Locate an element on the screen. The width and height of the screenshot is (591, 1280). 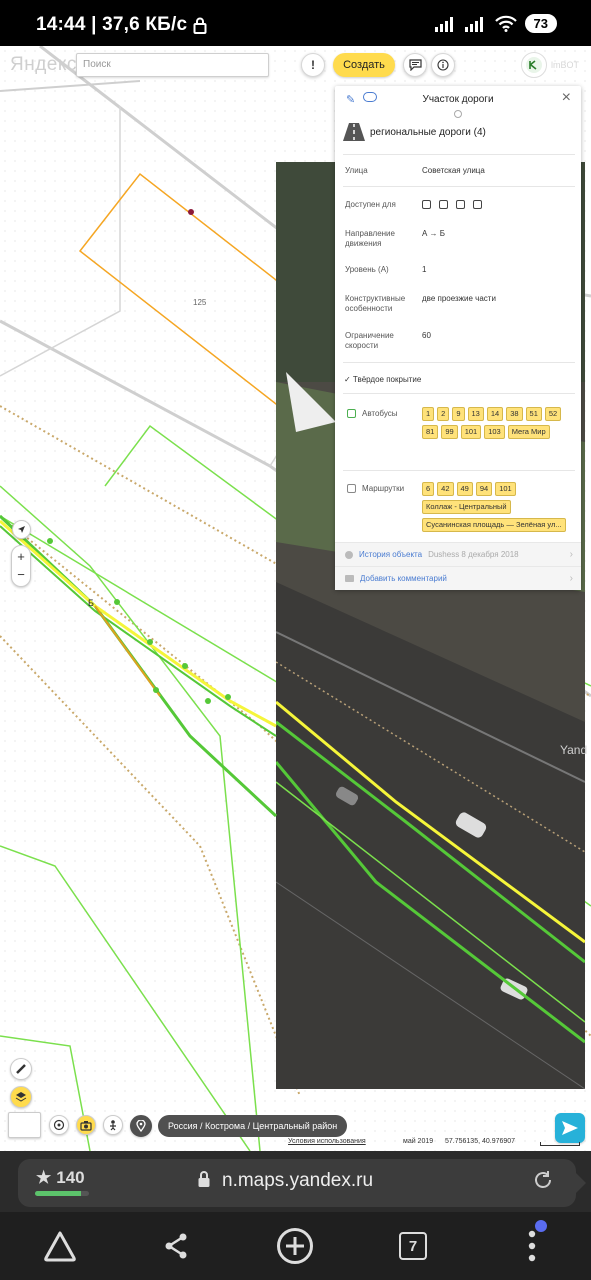
home-button is located at coordinates (60, 1246).